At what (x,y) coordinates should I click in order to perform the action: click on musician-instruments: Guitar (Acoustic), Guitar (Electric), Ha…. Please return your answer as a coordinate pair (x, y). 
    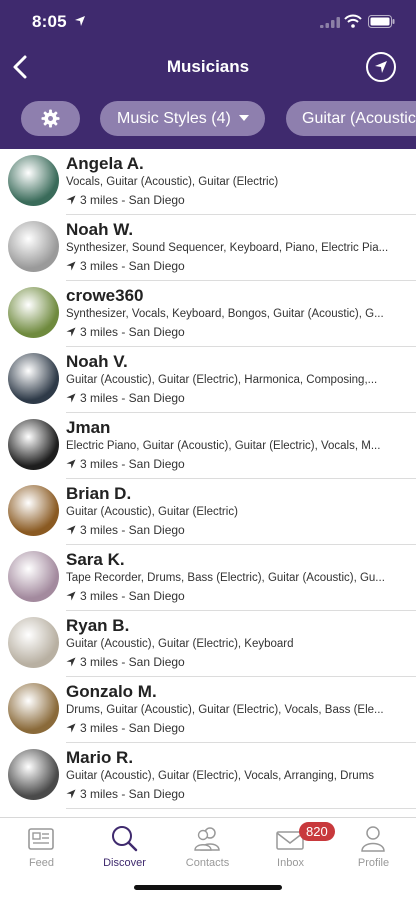
    Looking at the image, I should click on (222, 380).